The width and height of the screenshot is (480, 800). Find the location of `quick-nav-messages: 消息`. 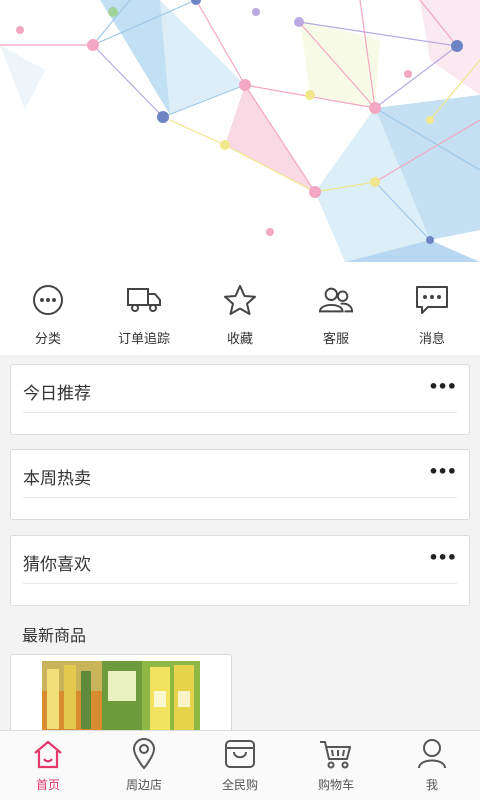

quick-nav-messages: 消息 is located at coordinates (432, 308).